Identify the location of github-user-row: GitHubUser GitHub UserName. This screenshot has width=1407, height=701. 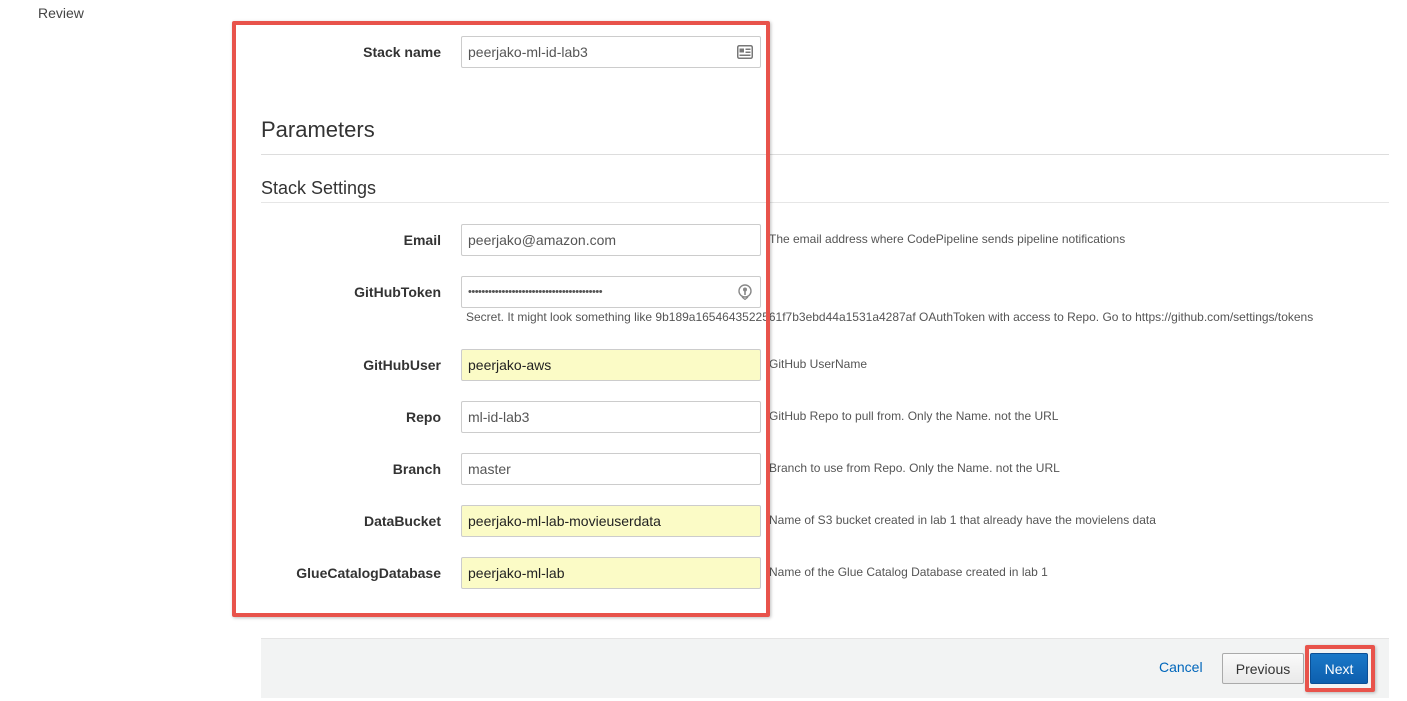
(703, 365).